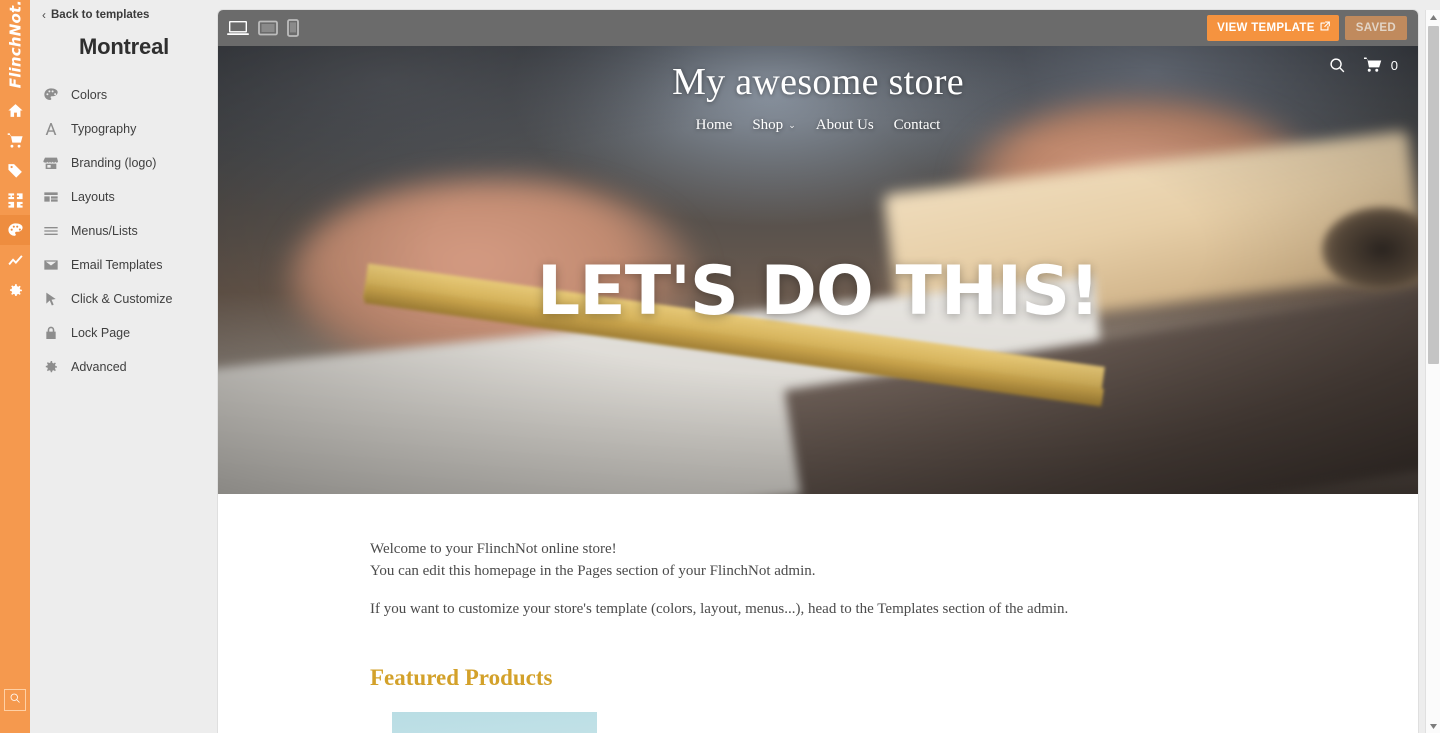  I want to click on rail-item-templates, so click(15, 230).